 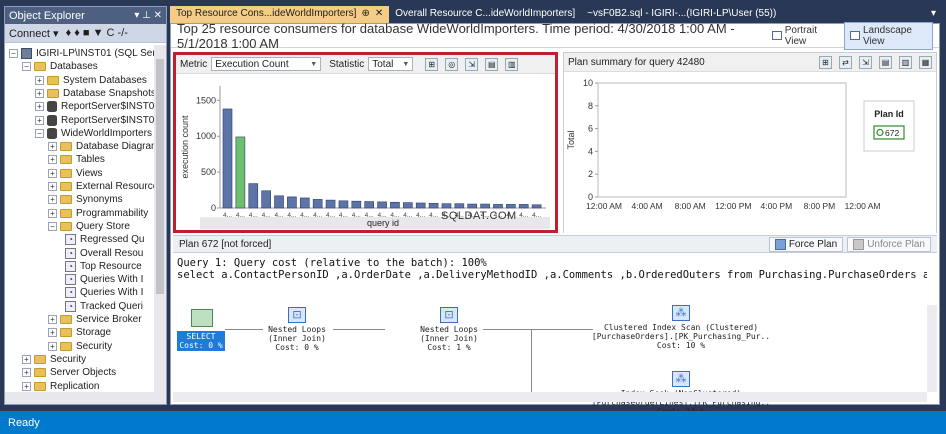 What do you see at coordinates (845, 62) in the screenshot?
I see `compare-plans-icon: ⇄` at bounding box center [845, 62].